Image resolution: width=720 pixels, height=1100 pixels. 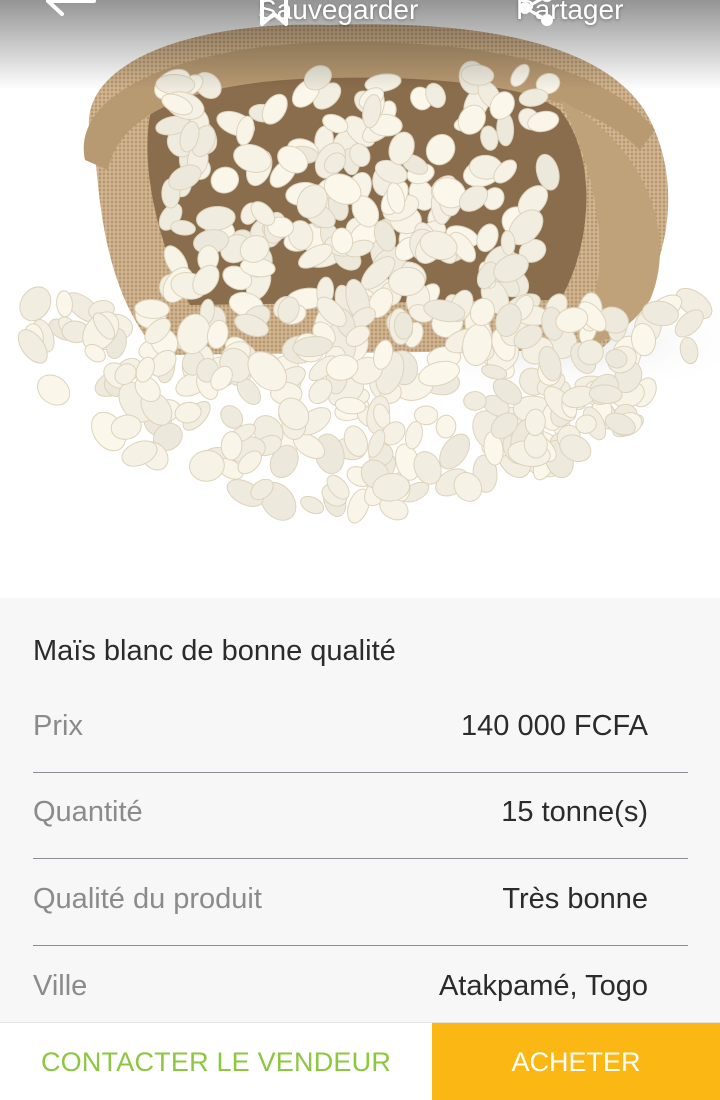 What do you see at coordinates (58, 726) in the screenshot?
I see `price-label: Prix` at bounding box center [58, 726].